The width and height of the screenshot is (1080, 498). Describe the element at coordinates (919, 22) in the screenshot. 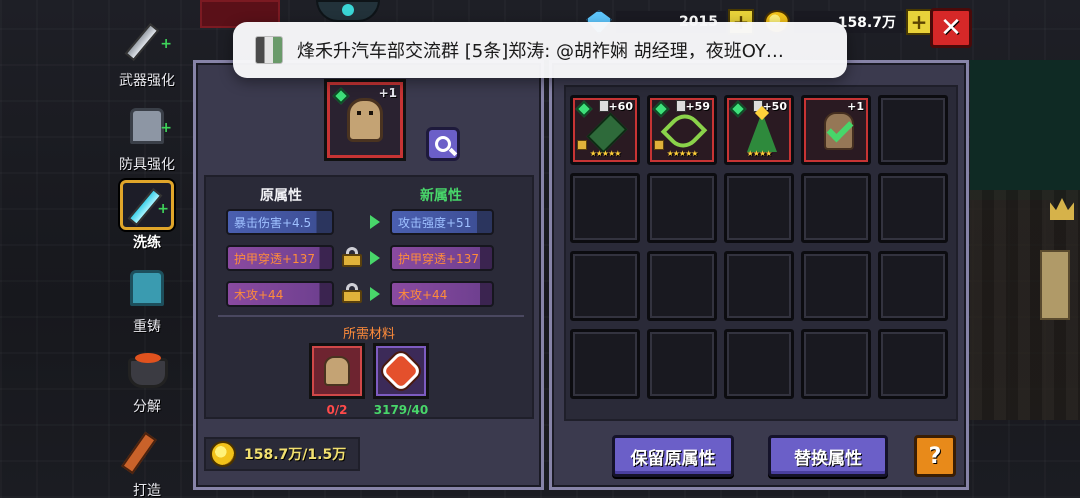

I see `add-gold-button: +` at that location.